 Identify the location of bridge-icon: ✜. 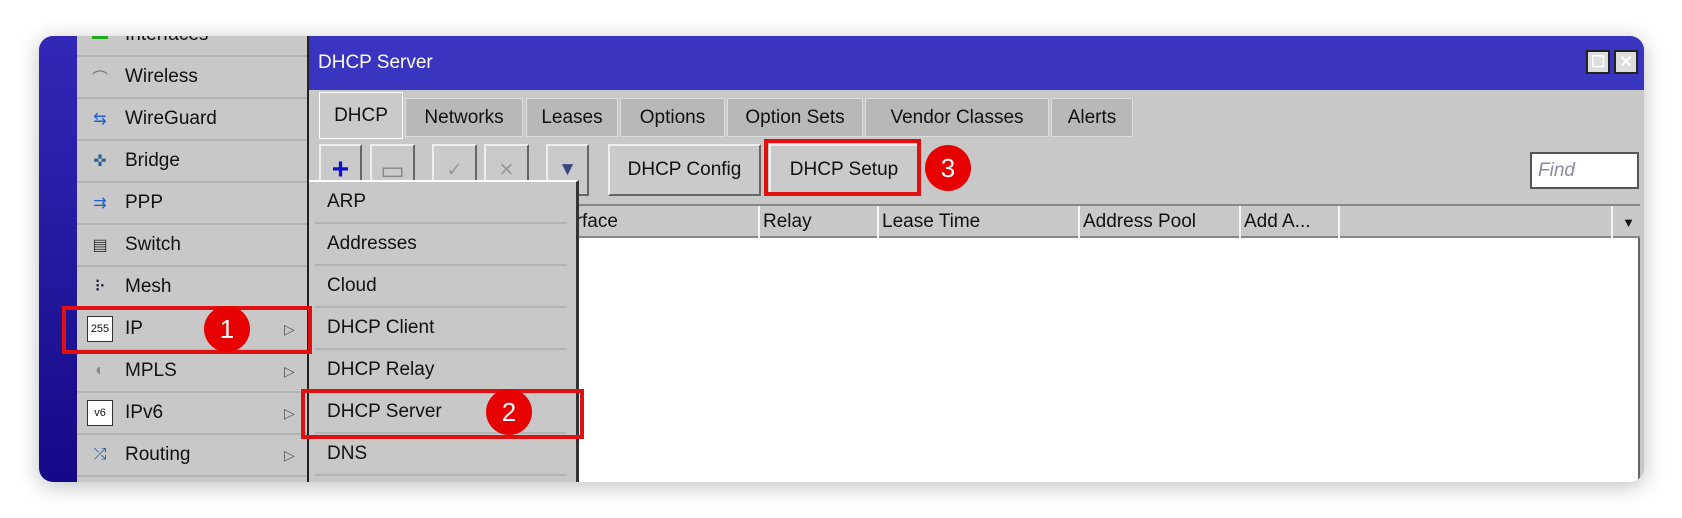
(100, 161).